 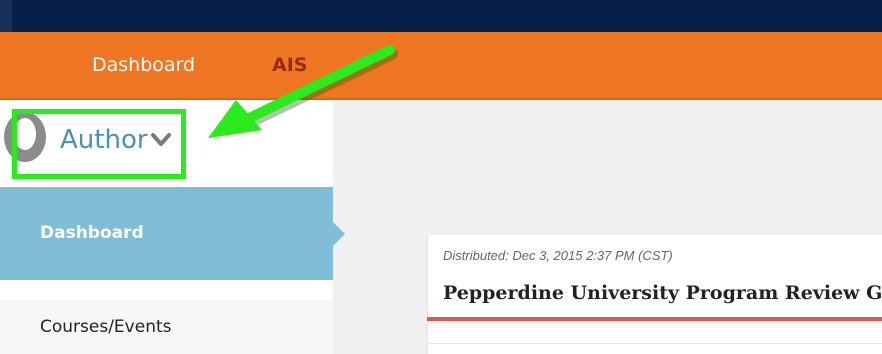 I want to click on distributed-timestamp: Distributed: Dec 3, 2015 2:37 PM (CST), so click(x=558, y=255).